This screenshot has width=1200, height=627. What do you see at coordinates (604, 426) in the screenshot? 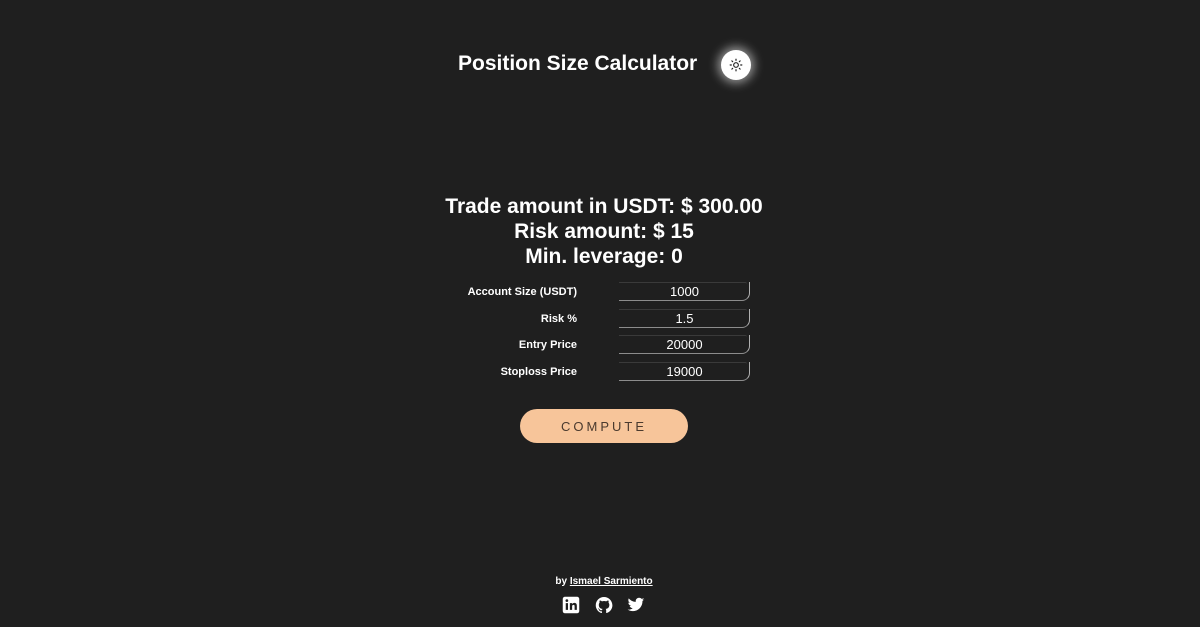
I see `compute-button: COMPUTE` at bounding box center [604, 426].